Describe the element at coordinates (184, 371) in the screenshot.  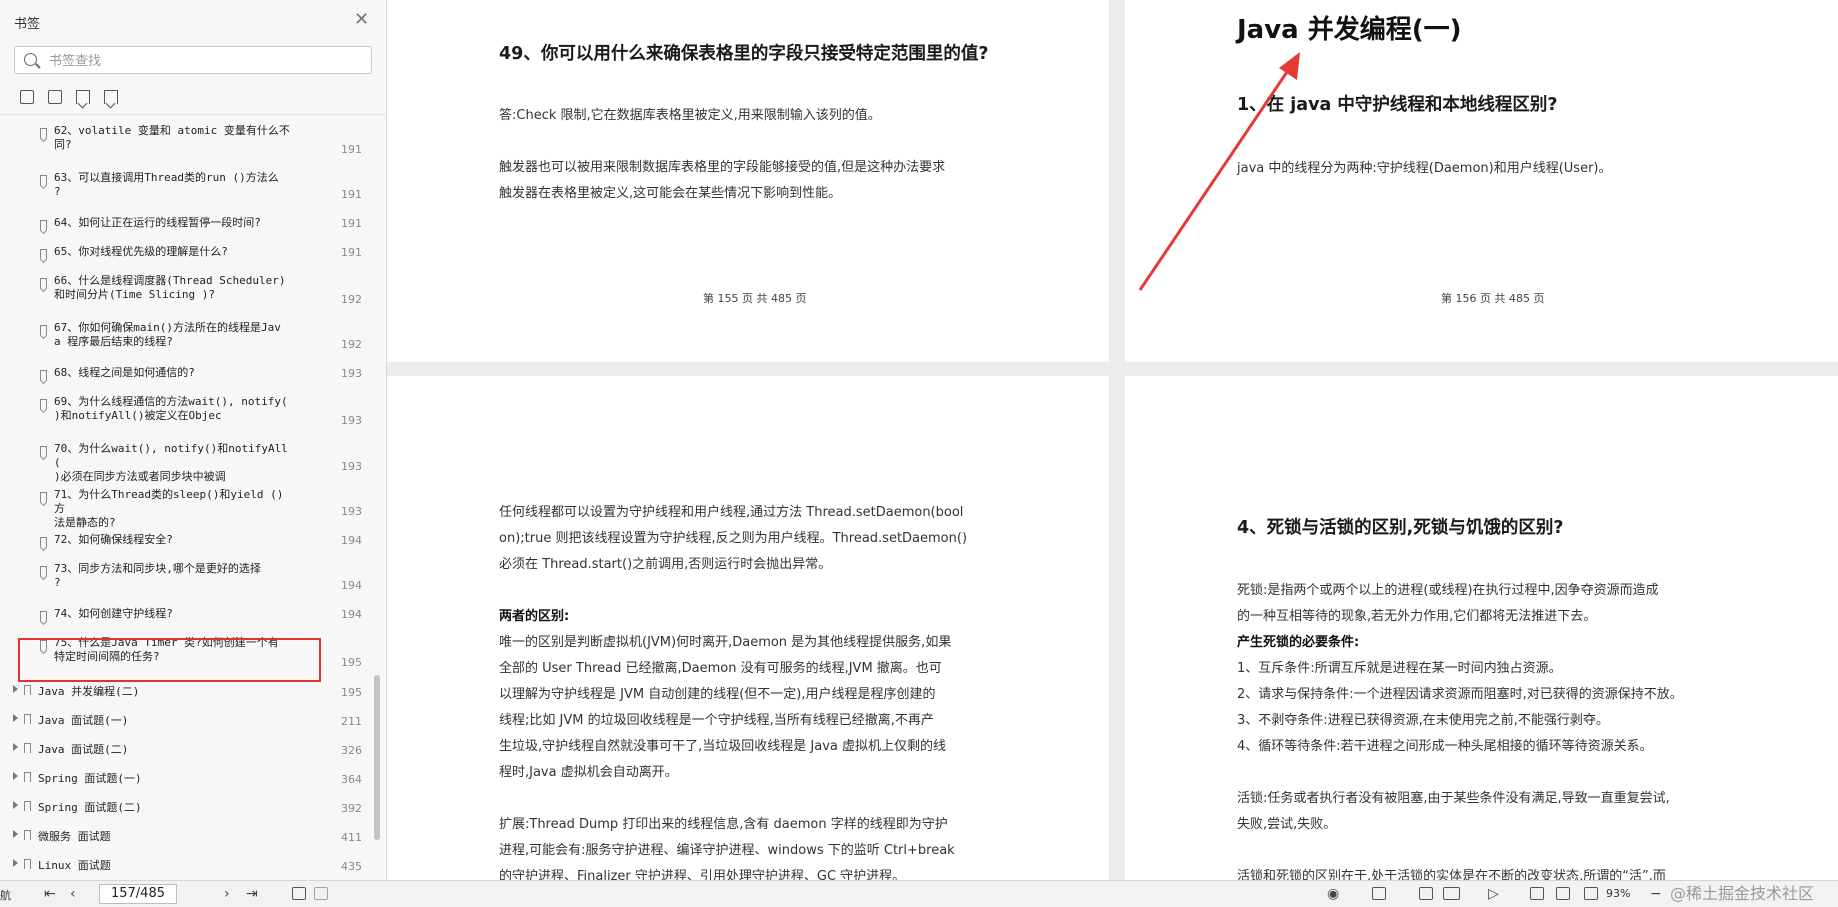
I see `bookmark-item: 68、线程之间是如何通信的? 193` at that location.